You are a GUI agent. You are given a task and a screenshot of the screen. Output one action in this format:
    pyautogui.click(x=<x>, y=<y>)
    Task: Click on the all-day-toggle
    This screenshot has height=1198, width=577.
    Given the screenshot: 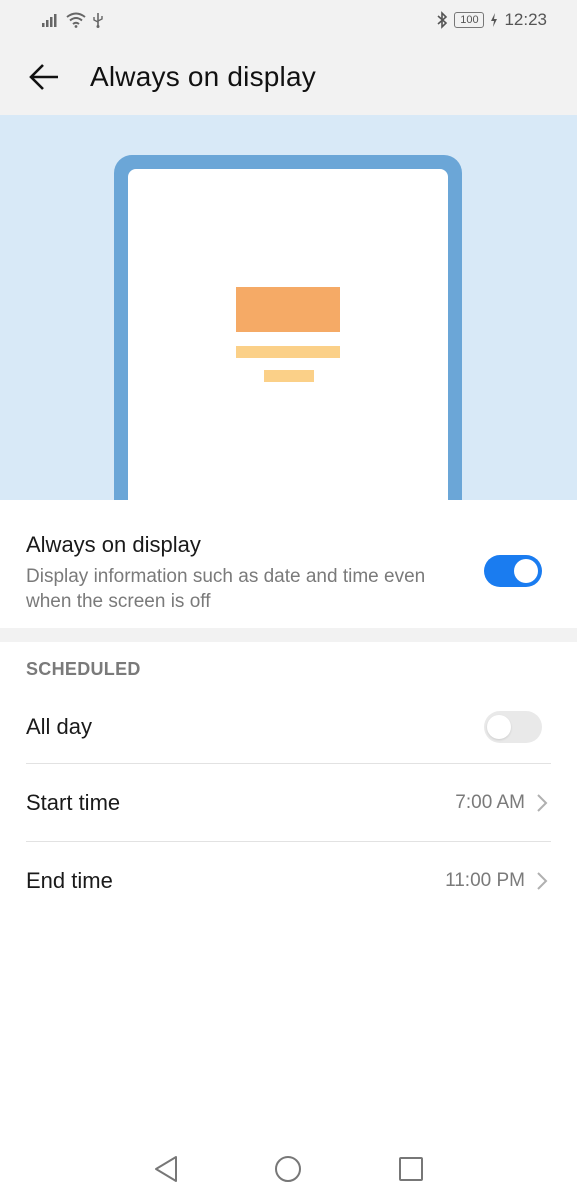 What is the action you would take?
    pyautogui.click(x=513, y=727)
    